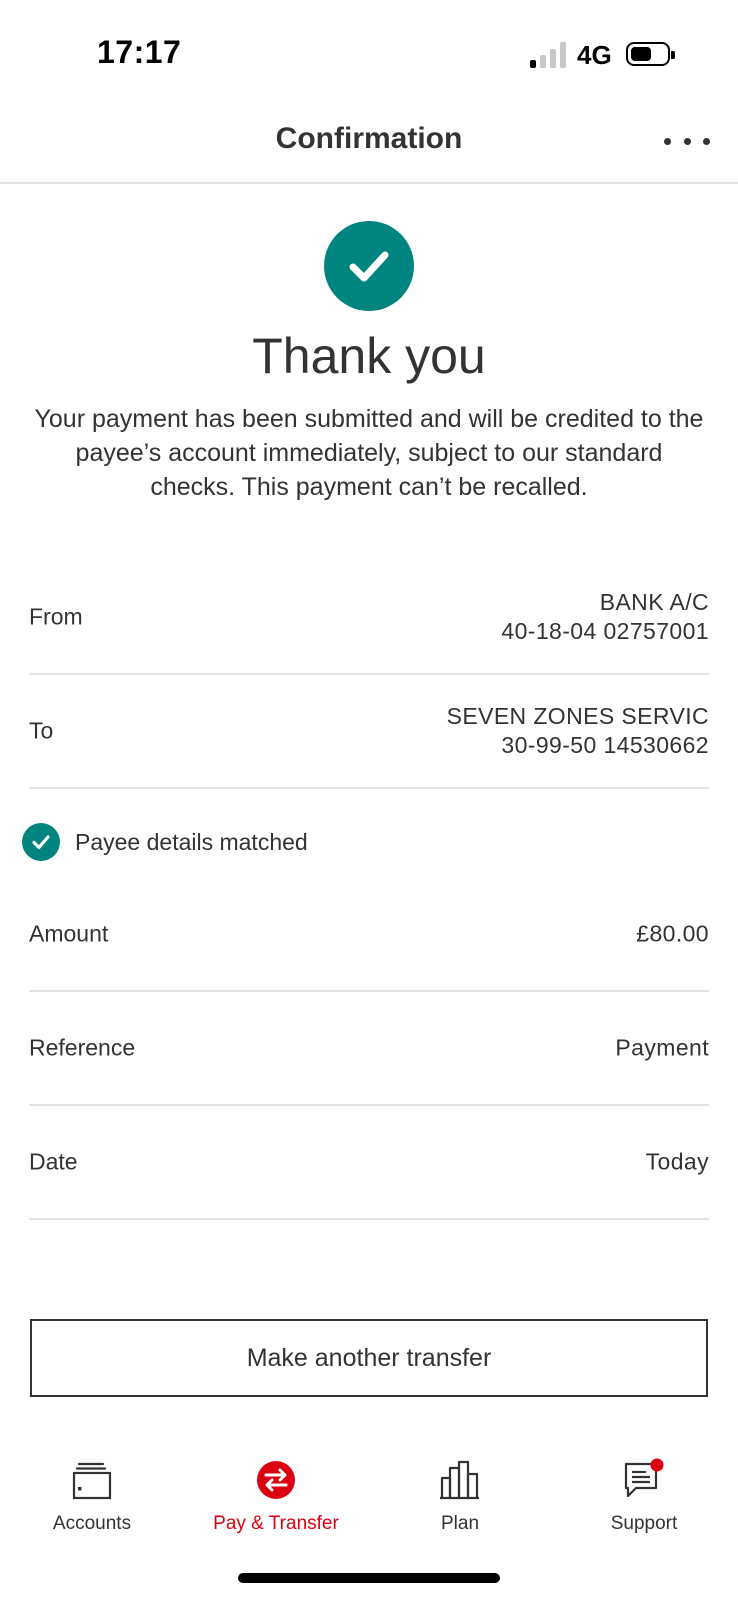 This screenshot has width=738, height=1600. Describe the element at coordinates (654, 602) in the screenshot. I see `from-account-name: BANK A/C` at that location.